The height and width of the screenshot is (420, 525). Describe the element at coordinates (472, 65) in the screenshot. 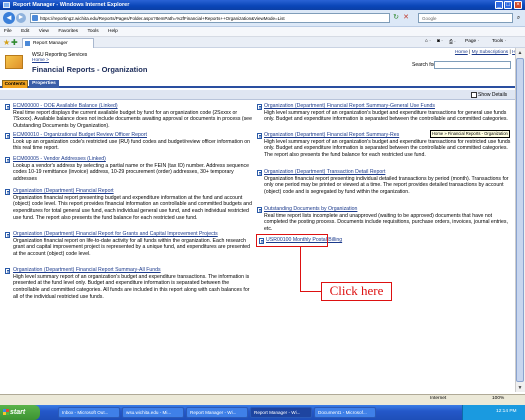

I see `report-search-input` at that location.